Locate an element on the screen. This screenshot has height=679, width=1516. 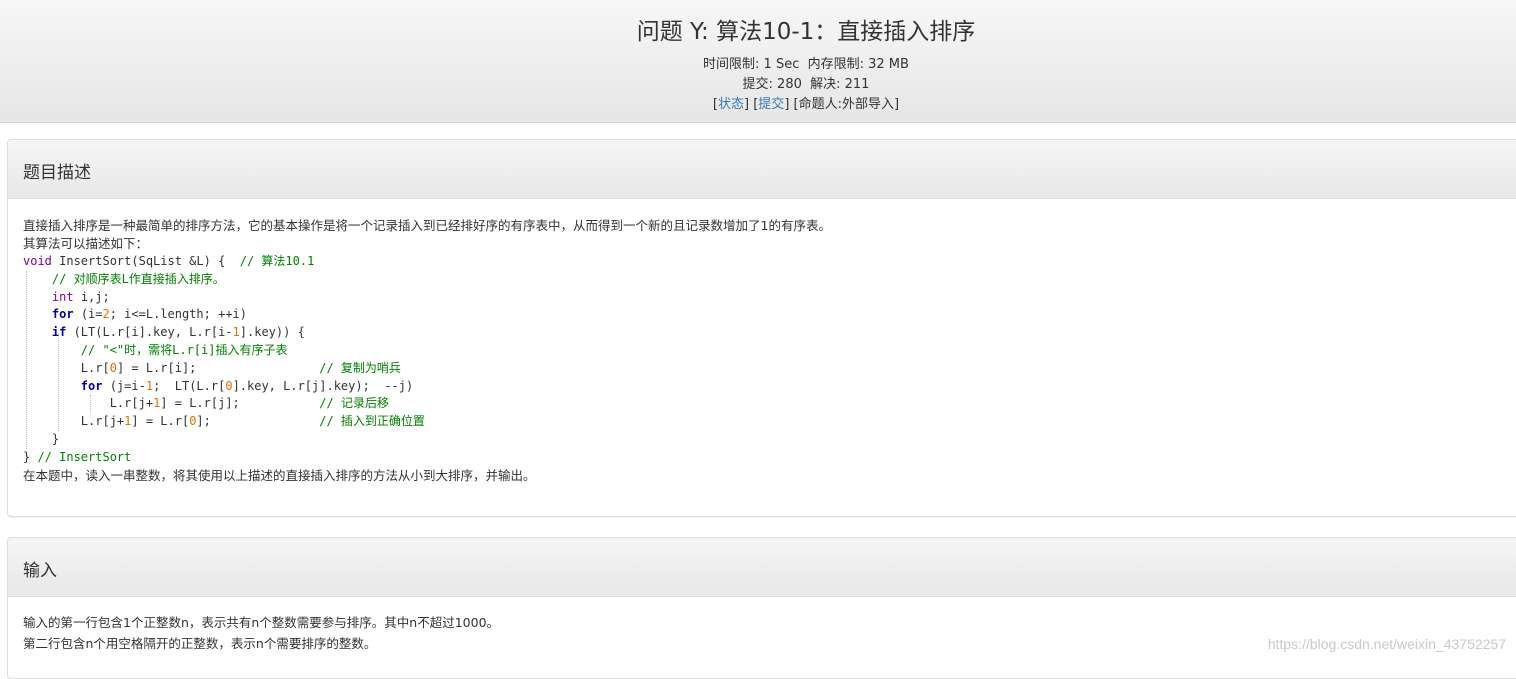
author-label: [命题人:外部导入] is located at coordinates (846, 104).